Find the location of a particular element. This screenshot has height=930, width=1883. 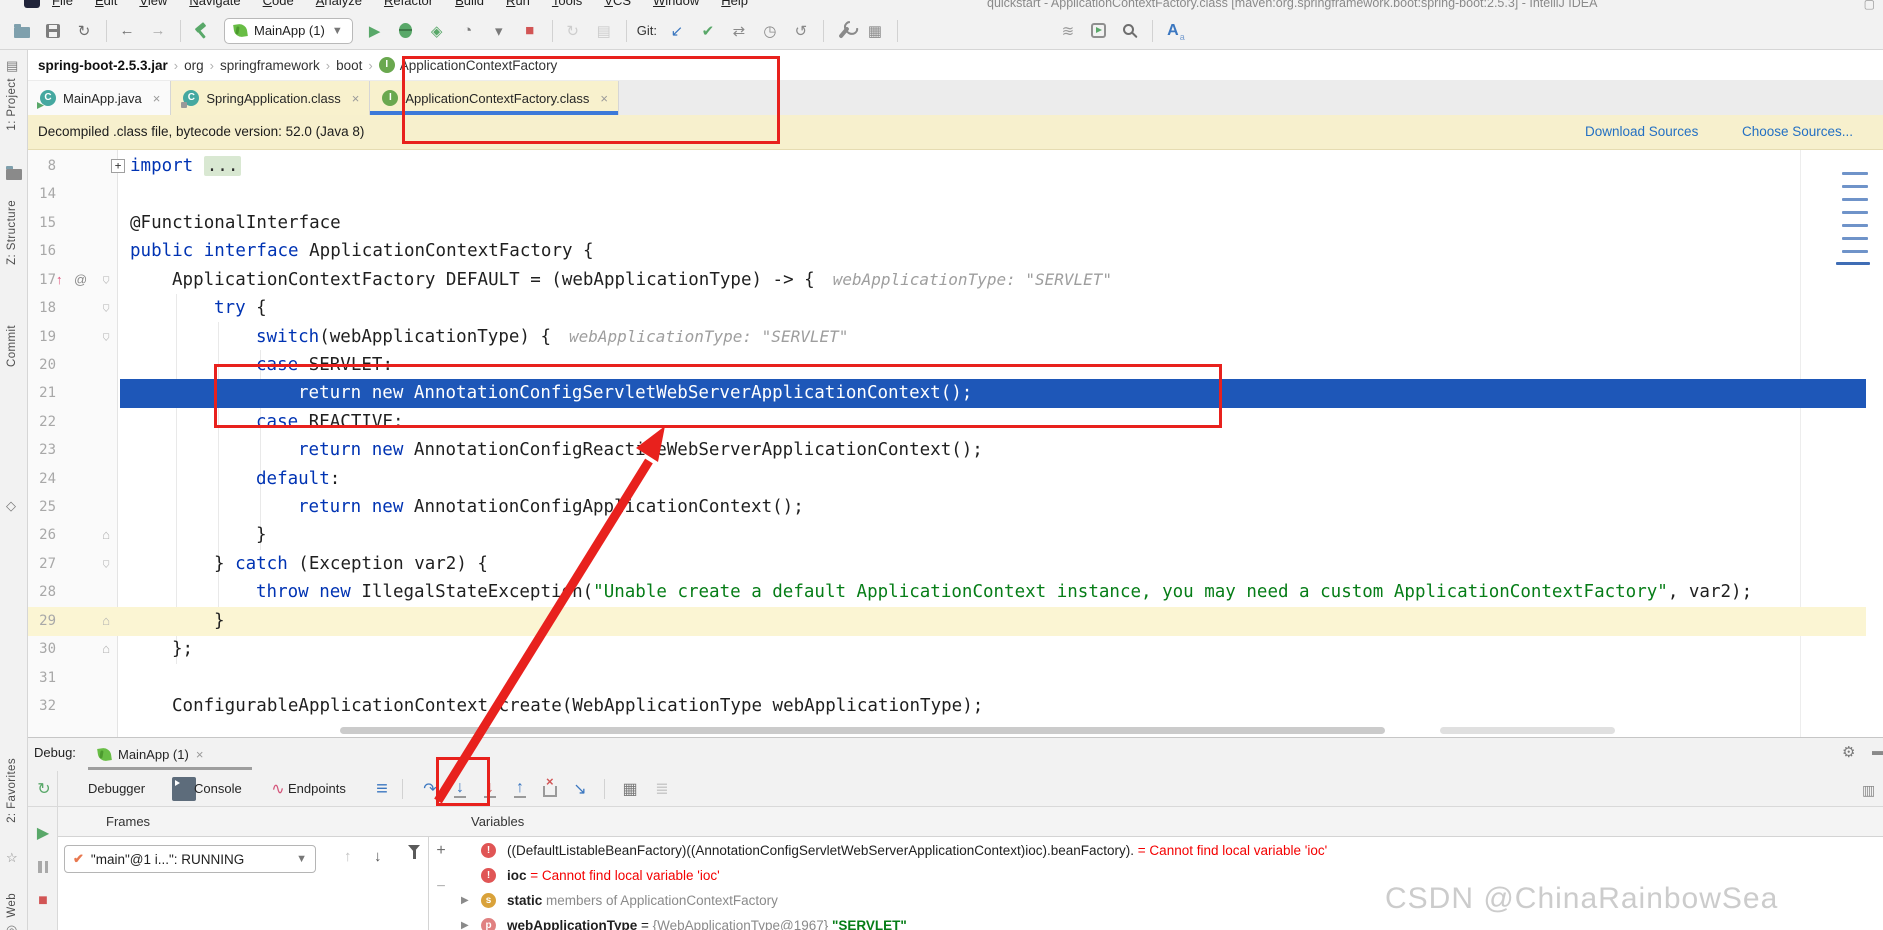

history-icon-button: ◷ is located at coordinates (770, 31).